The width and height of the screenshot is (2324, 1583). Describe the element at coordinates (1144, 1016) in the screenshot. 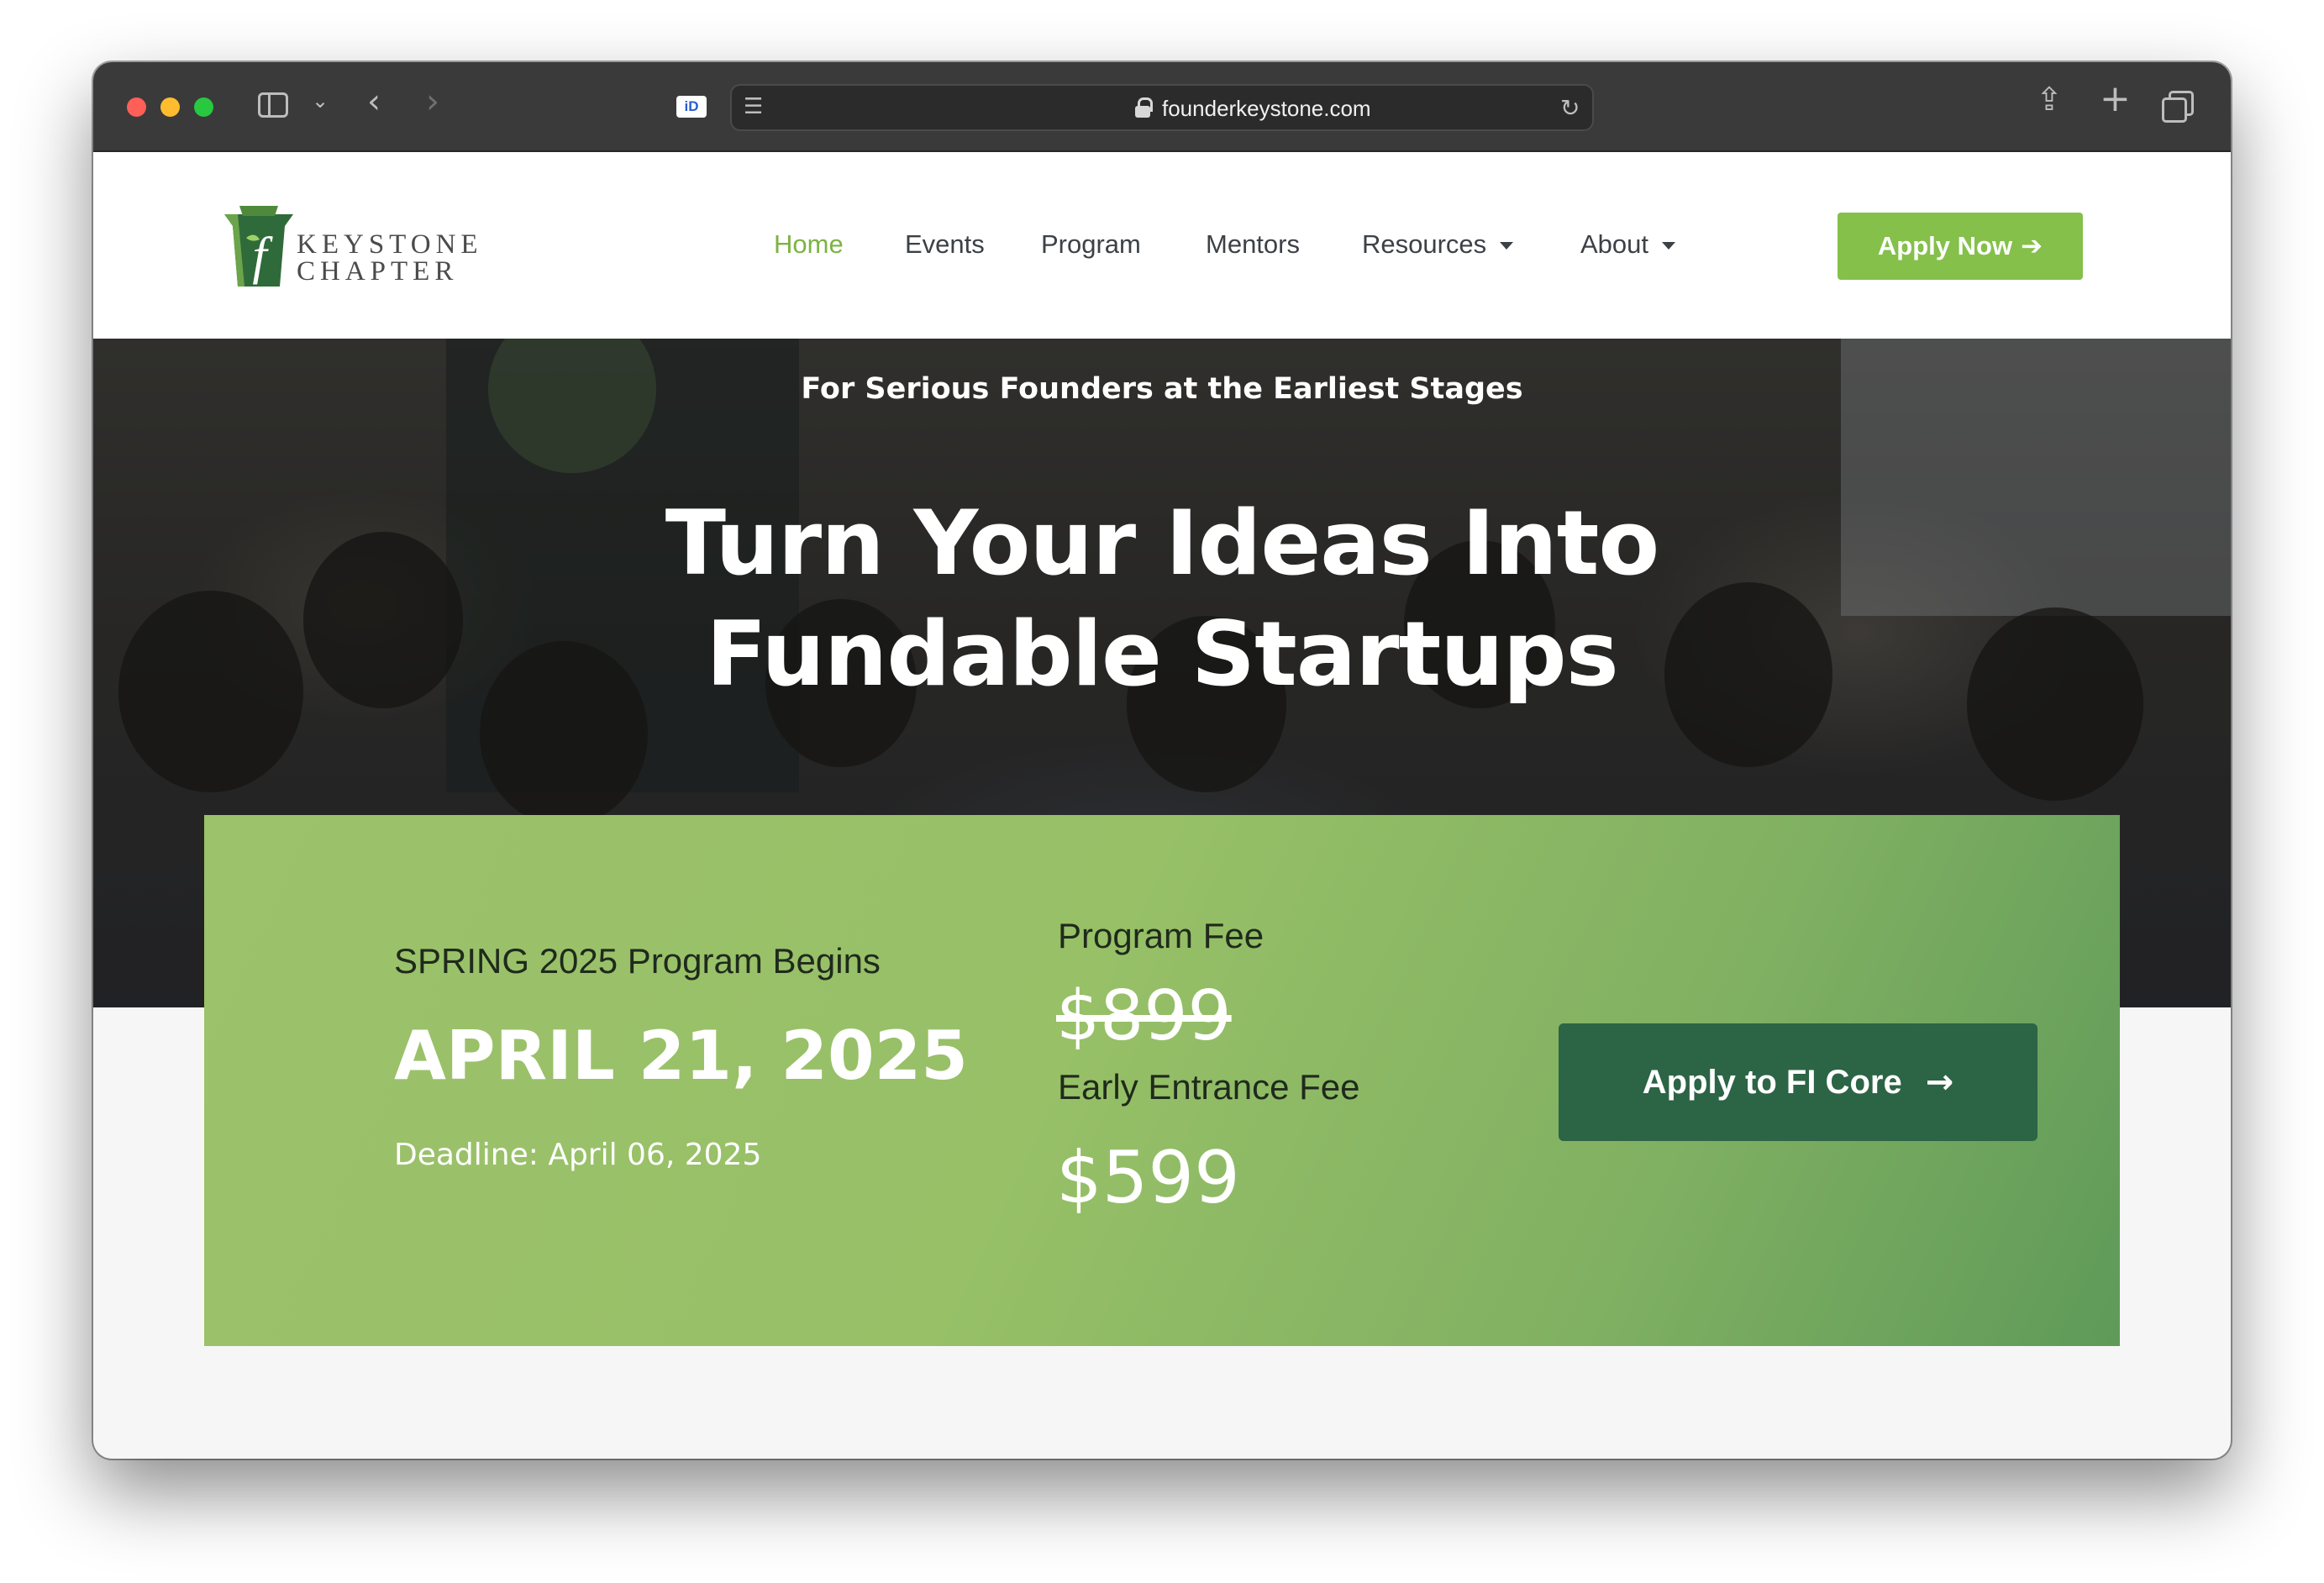

I see `program-fee-original: $899` at that location.